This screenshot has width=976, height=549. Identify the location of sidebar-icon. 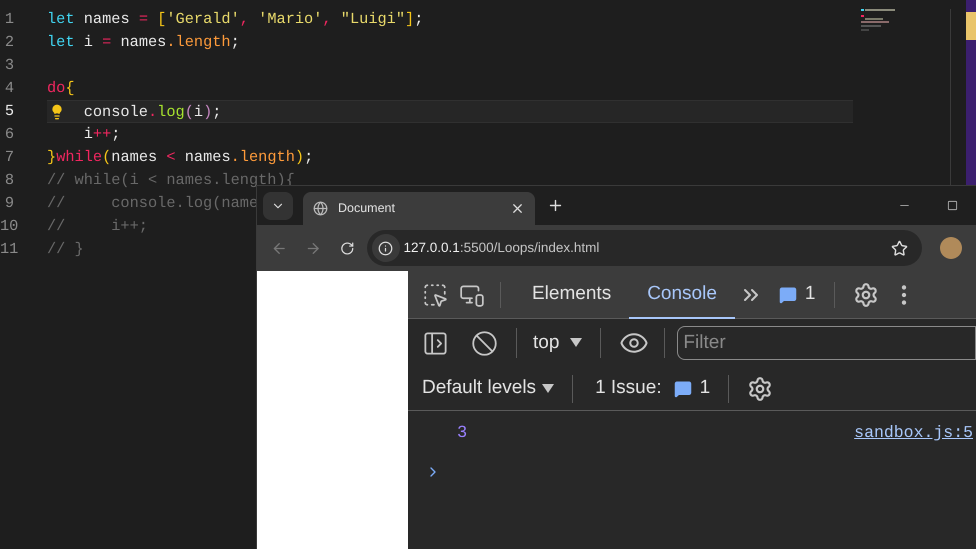
(435, 343).